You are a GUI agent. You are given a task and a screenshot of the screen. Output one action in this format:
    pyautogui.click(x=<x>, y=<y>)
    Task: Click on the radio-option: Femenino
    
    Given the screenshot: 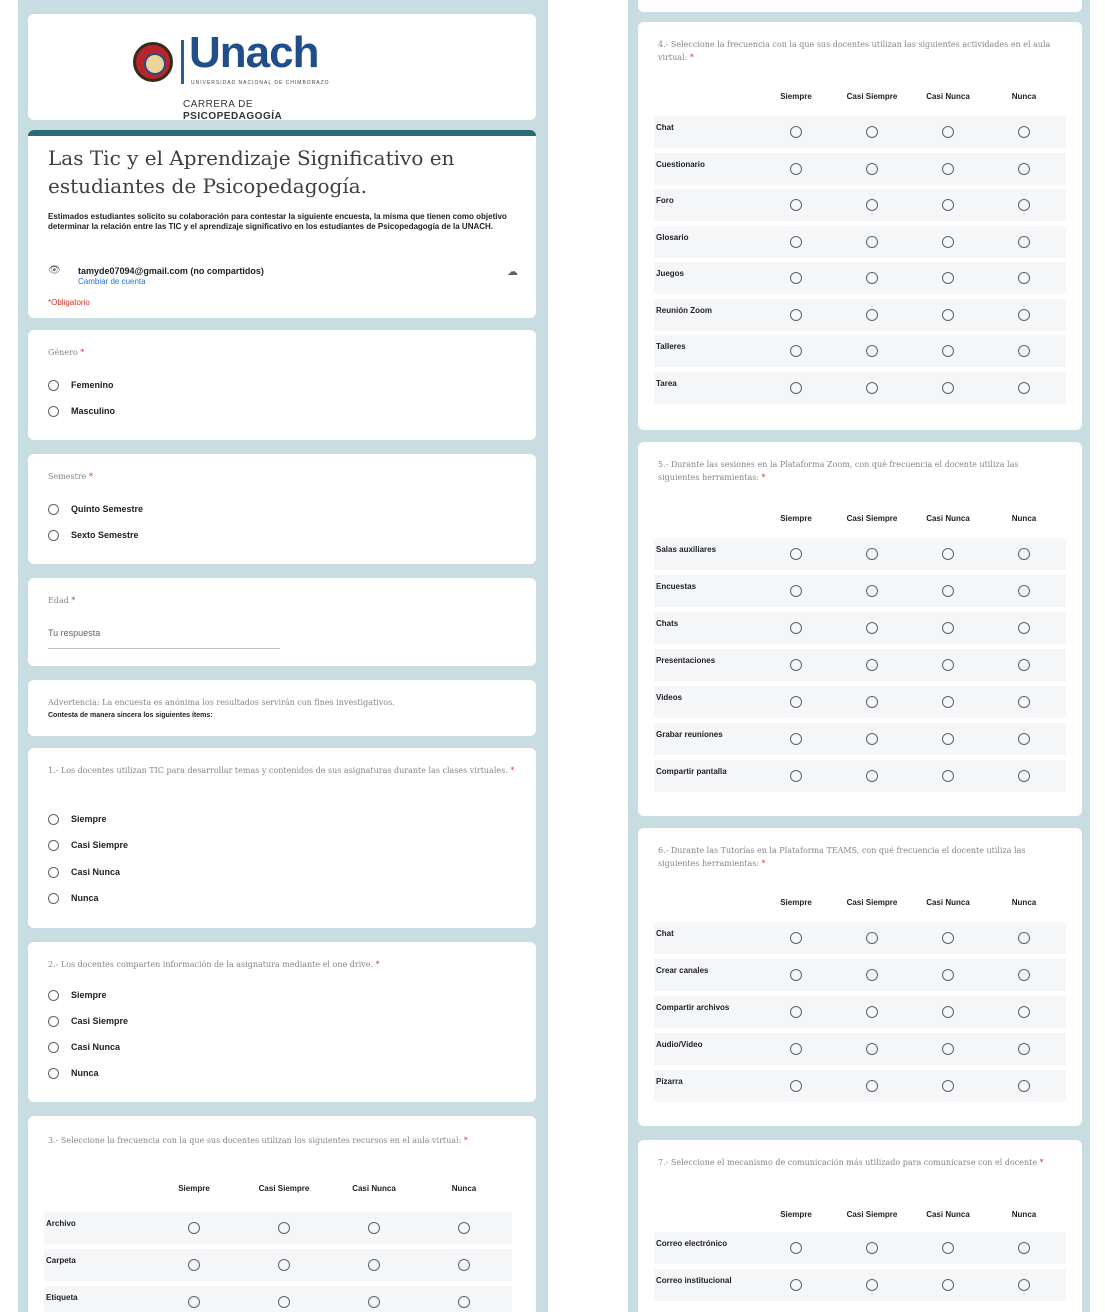 What is the action you would take?
    pyautogui.click(x=81, y=385)
    